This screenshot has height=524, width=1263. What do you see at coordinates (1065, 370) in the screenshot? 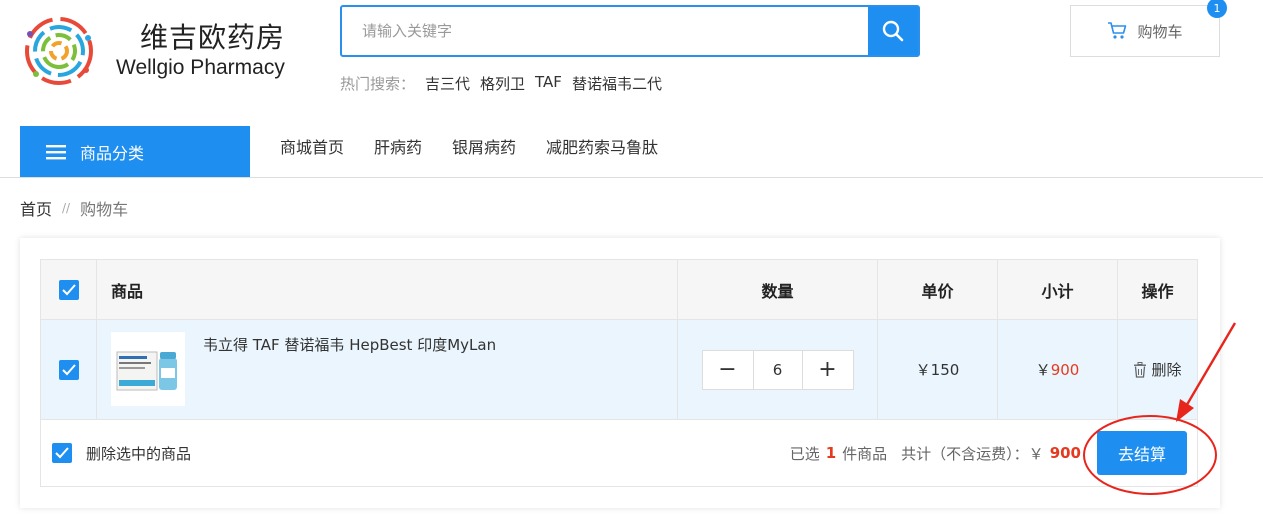
I see `subtotal-value: 900` at bounding box center [1065, 370].